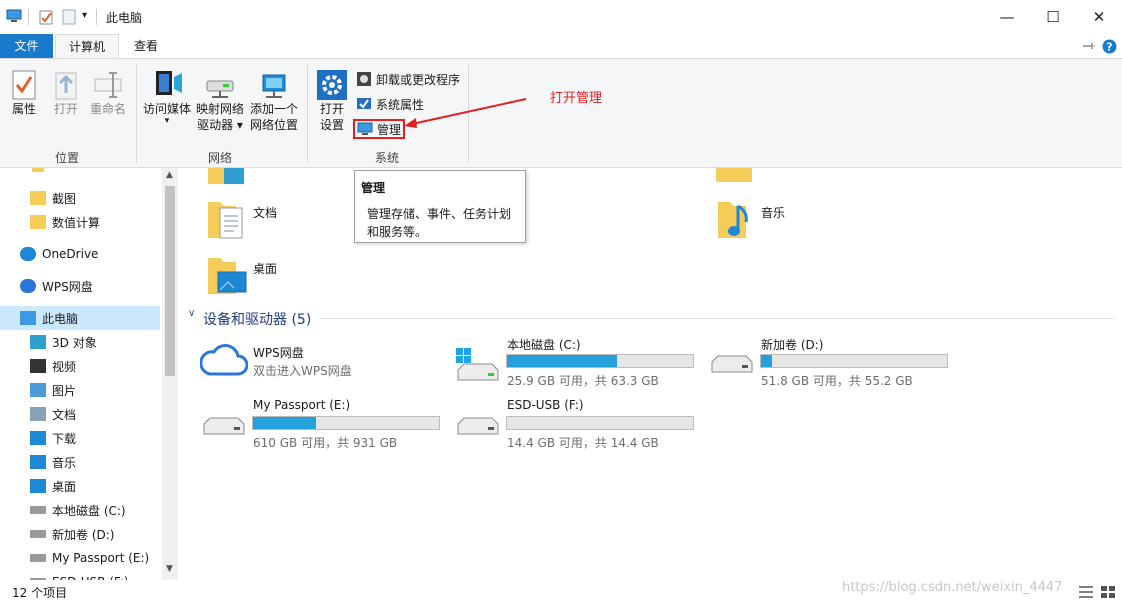 This screenshot has height=605, width=1122. What do you see at coordinates (23, 109) in the screenshot?
I see `properties-label: 属性` at bounding box center [23, 109].